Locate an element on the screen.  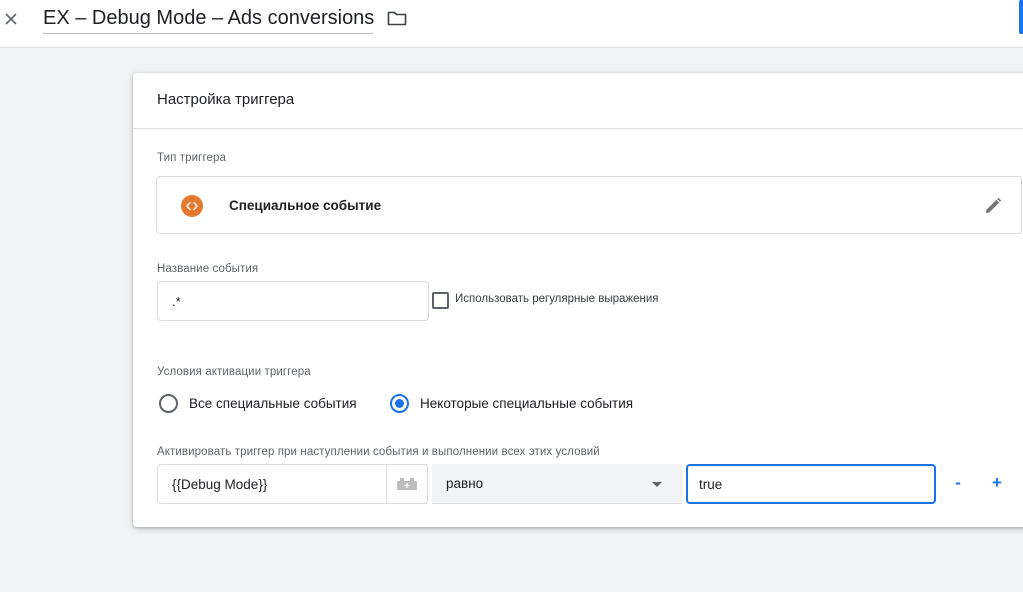
radio-all-events-label: Все специальные события is located at coordinates (273, 403).